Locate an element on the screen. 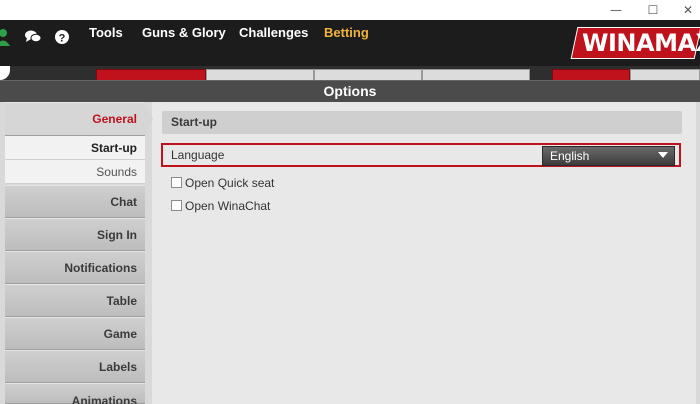 Image resolution: width=700 pixels, height=404 pixels. sidebar-item-label: Start-up is located at coordinates (114, 148).